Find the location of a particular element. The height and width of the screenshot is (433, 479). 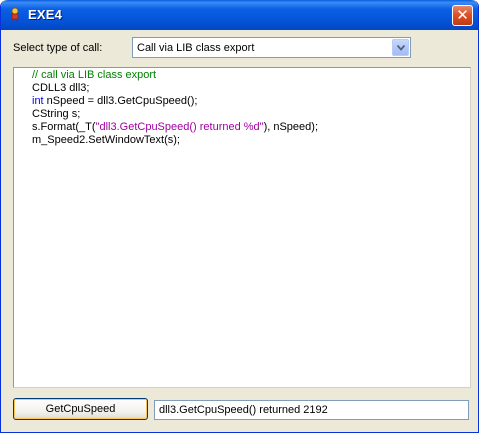

get-cpu-speed-button: GetCpuSpeed is located at coordinates (80, 409).